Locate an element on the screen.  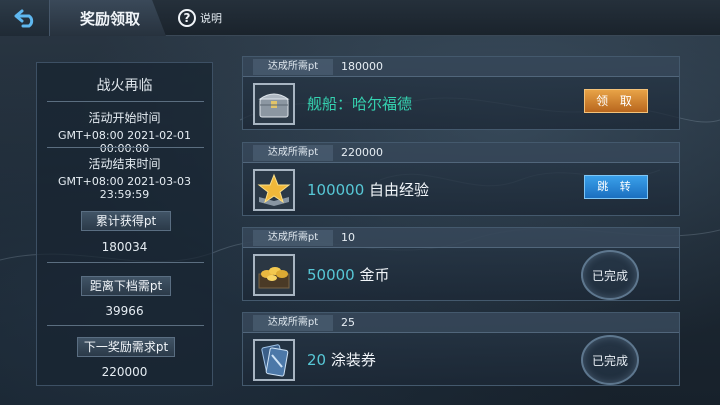
reward-description: 100000 自由经验 is located at coordinates (368, 189).